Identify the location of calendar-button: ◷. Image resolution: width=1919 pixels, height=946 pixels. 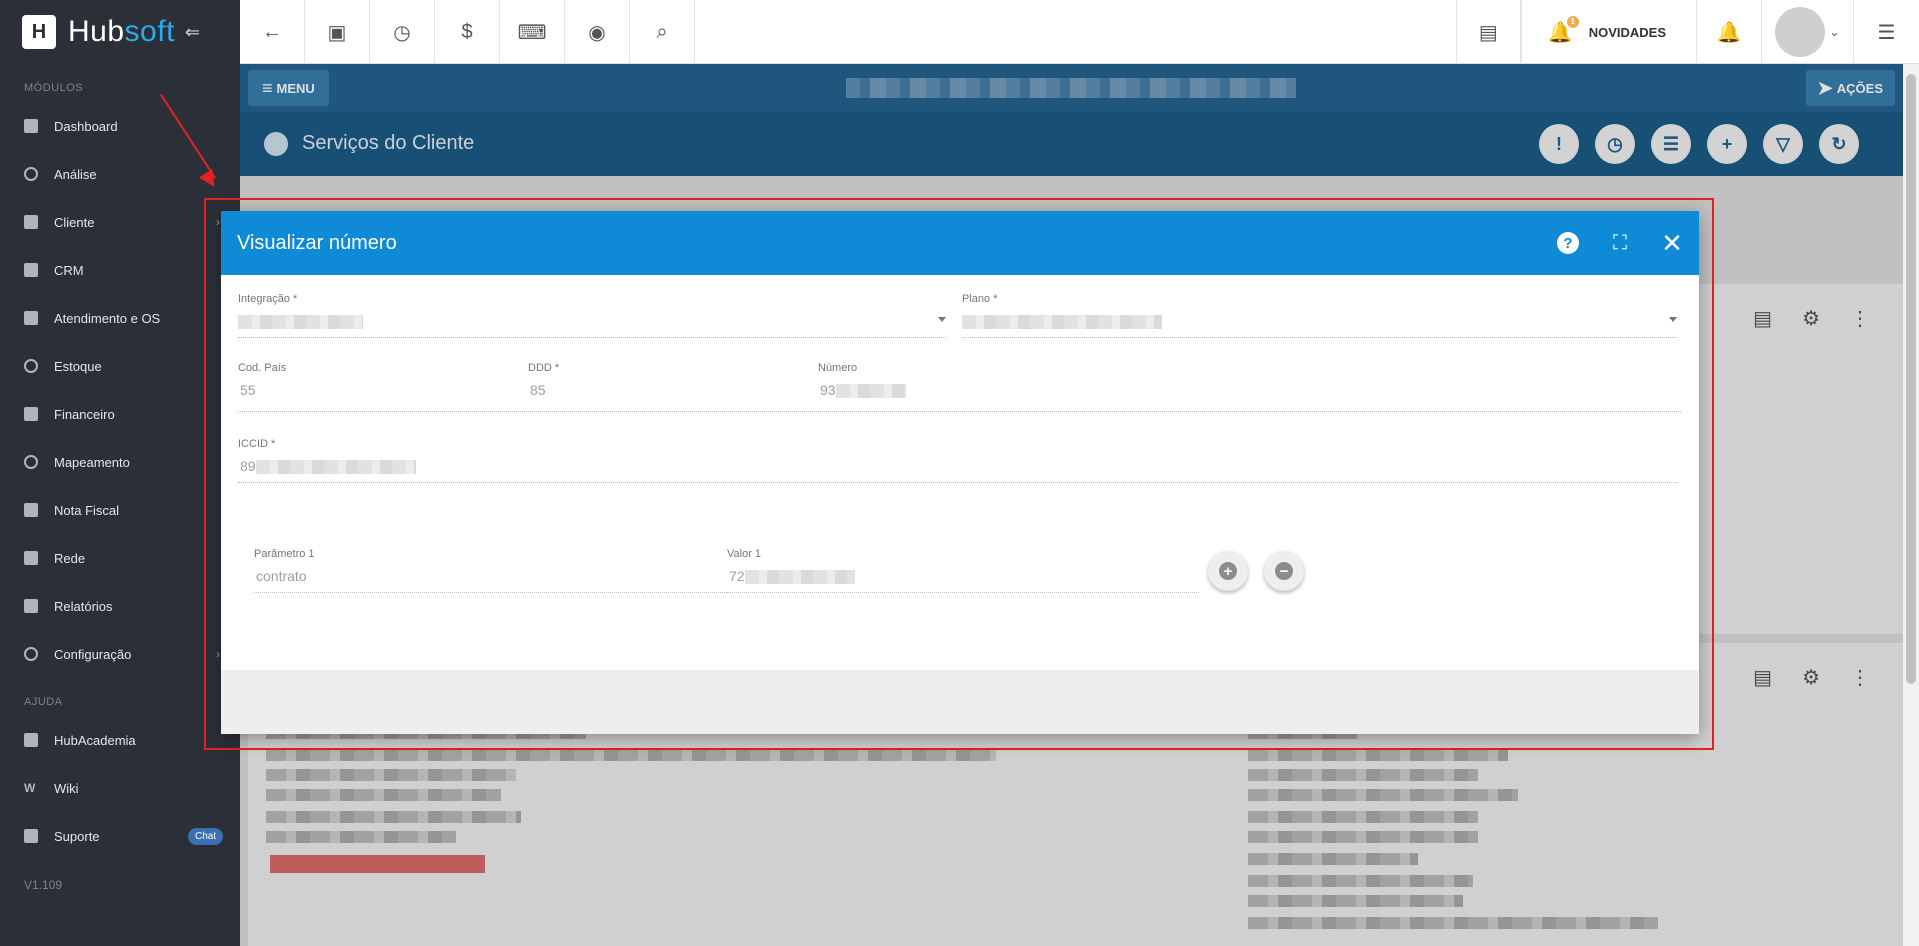
(402, 32).